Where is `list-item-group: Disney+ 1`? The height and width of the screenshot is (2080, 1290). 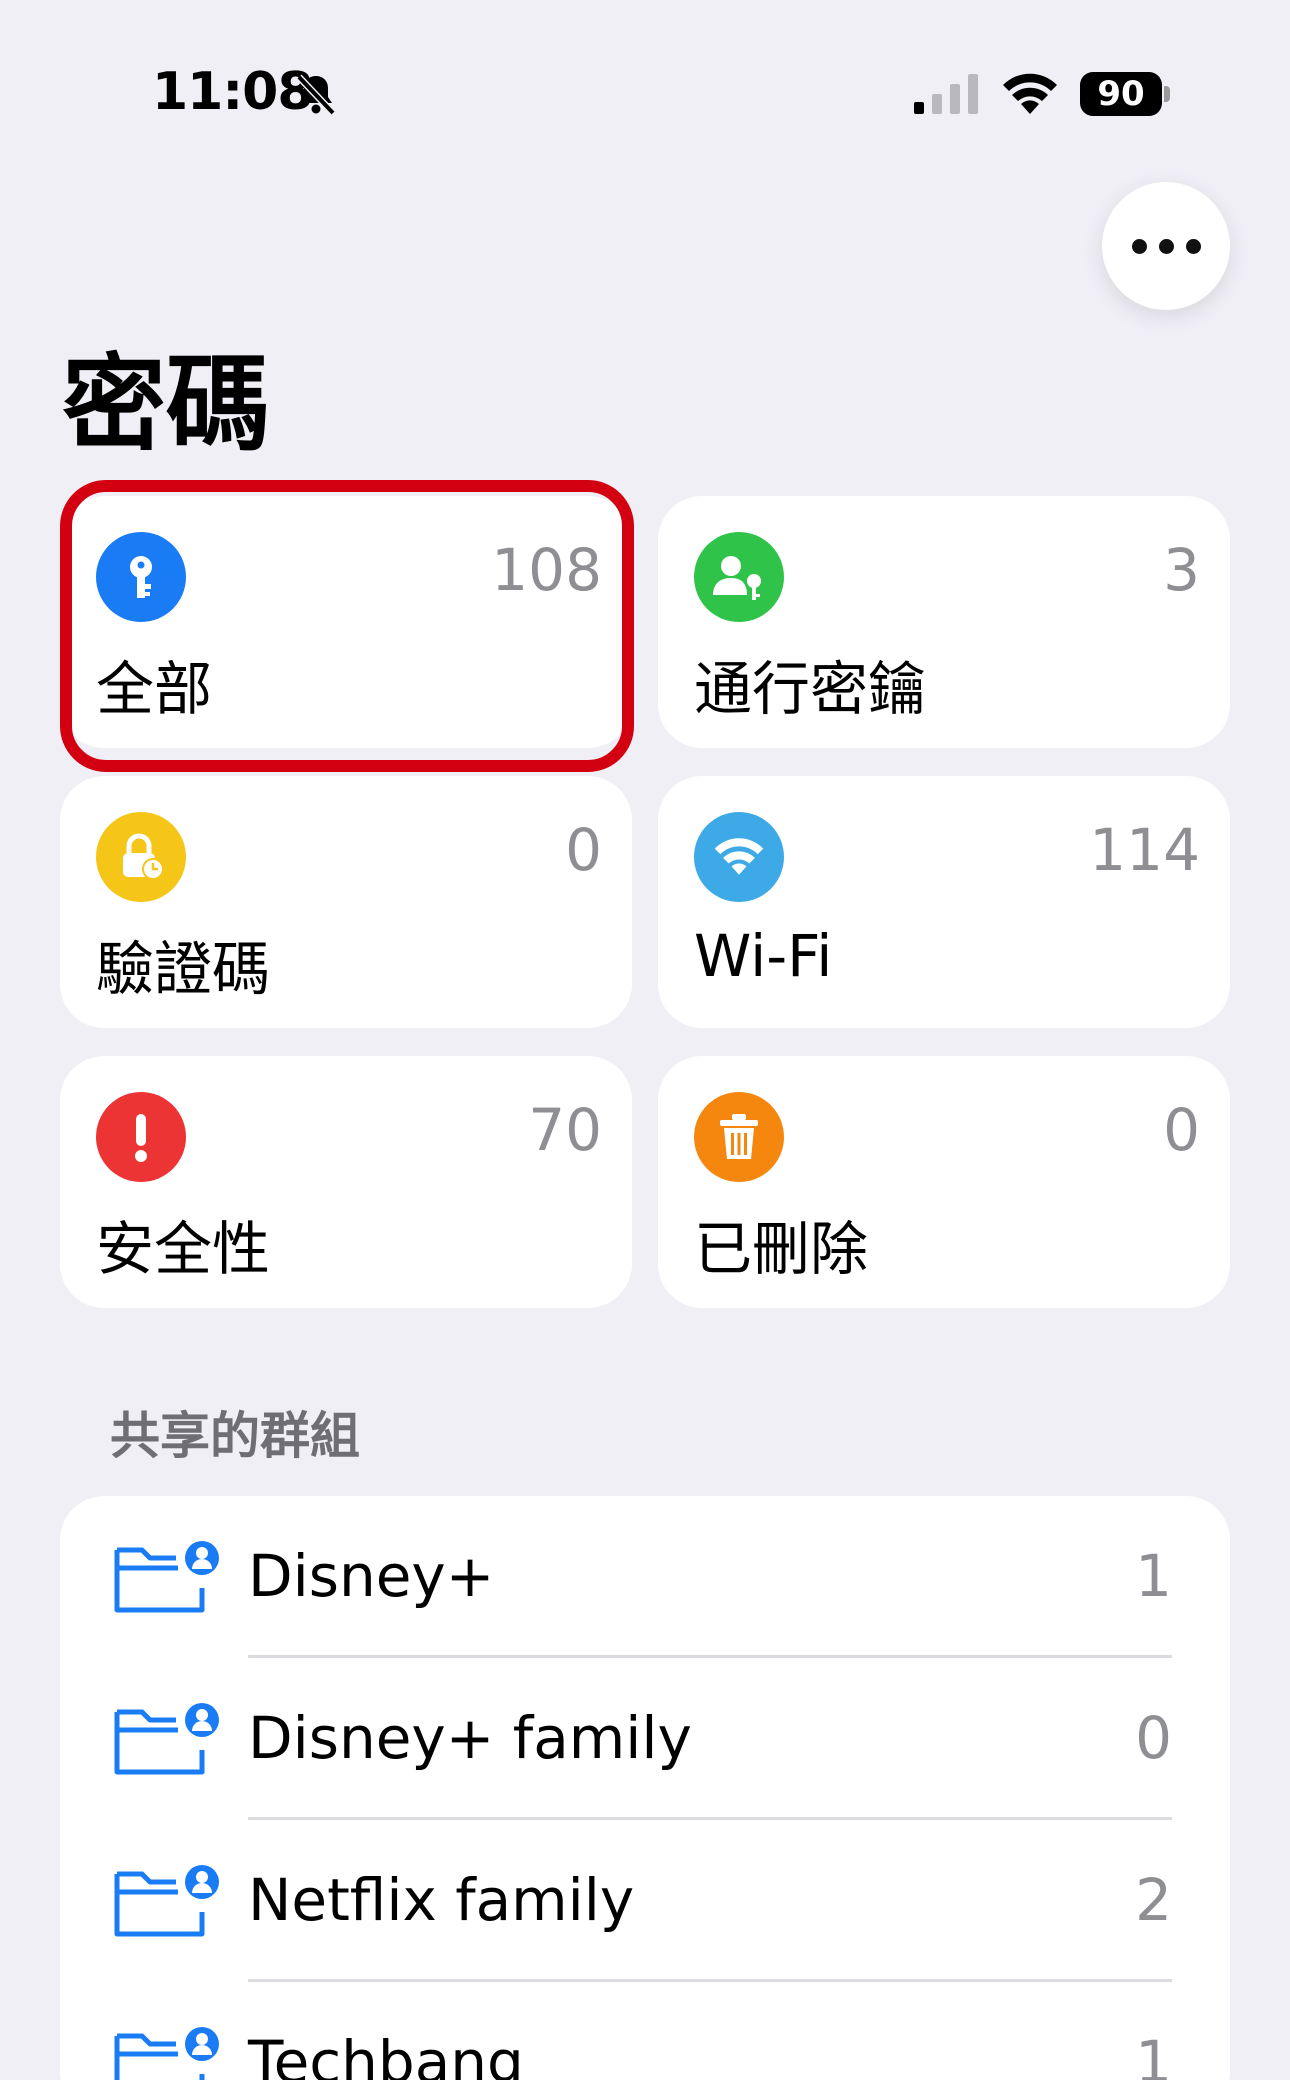 list-item-group: Disney+ 1 is located at coordinates (645, 1577).